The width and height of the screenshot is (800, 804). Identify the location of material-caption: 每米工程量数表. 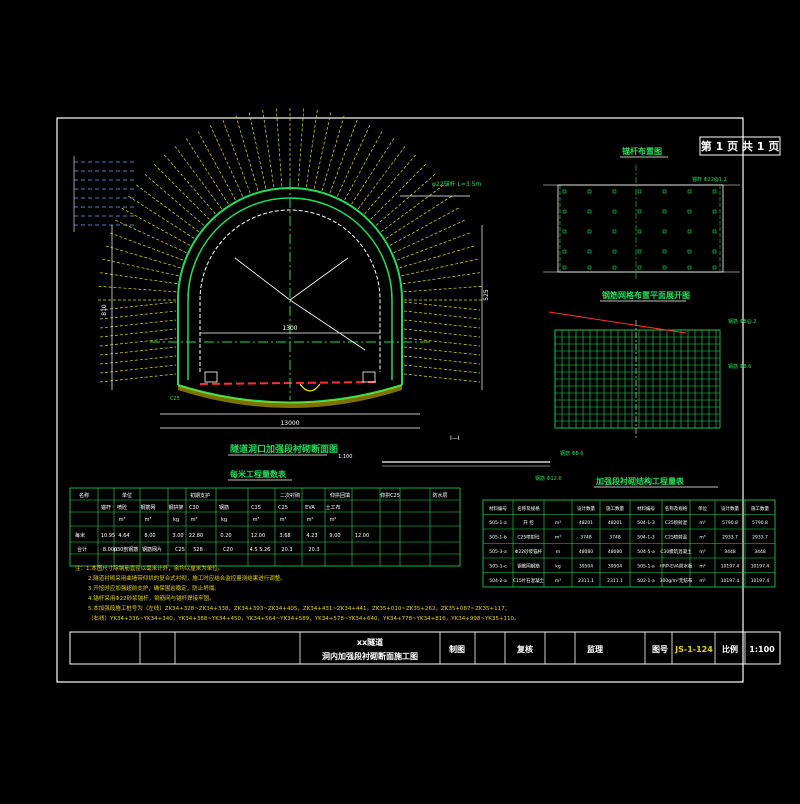
(258, 474).